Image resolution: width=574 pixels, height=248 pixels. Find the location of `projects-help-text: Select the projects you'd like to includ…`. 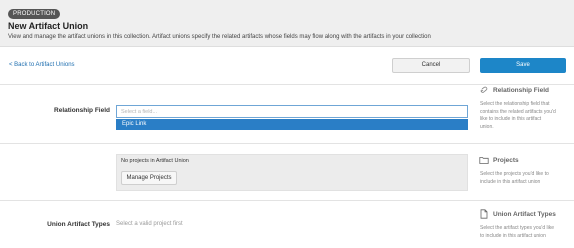

projects-help-text: Select the projects you'd like to includ… is located at coordinates (514, 178).